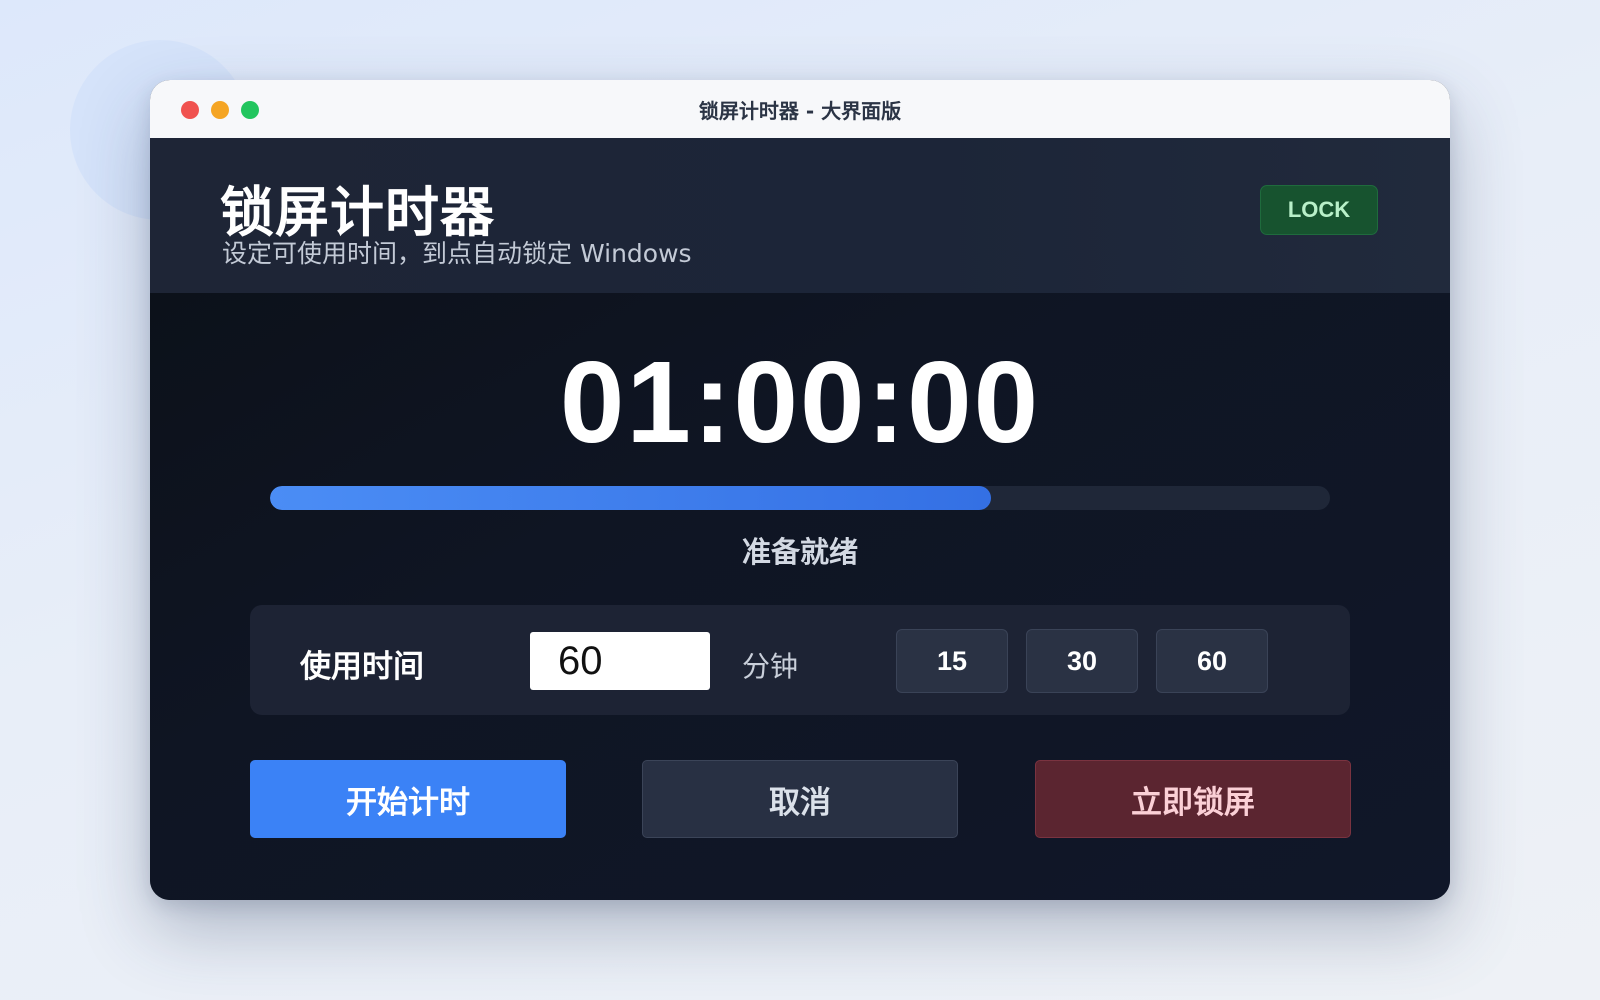 Image resolution: width=1600 pixels, height=1000 pixels. Describe the element at coordinates (799, 552) in the screenshot. I see `status-text: 准备就绪` at that location.